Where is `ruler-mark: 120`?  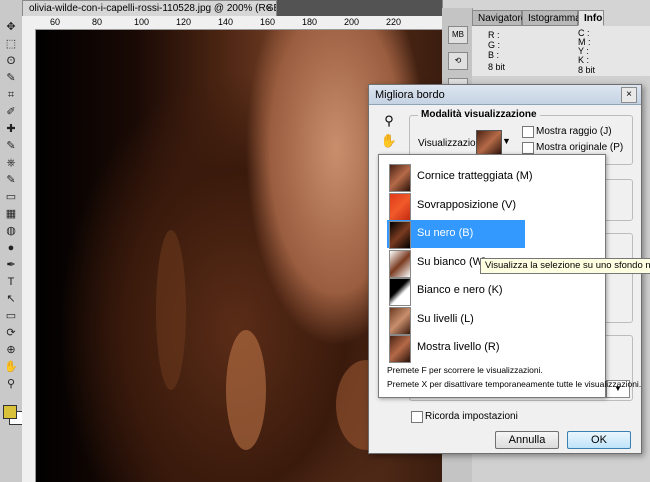
ruler-mark: 120 is located at coordinates (184, 22).